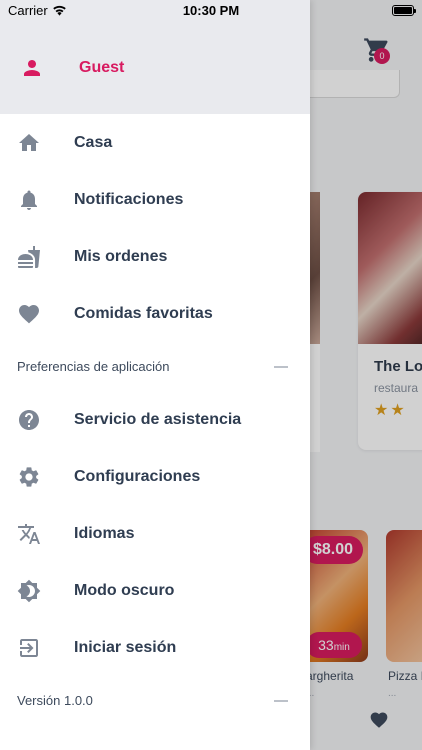 The width and height of the screenshot is (422, 750). I want to click on menu-item-label: Configuraciones, so click(137, 476).